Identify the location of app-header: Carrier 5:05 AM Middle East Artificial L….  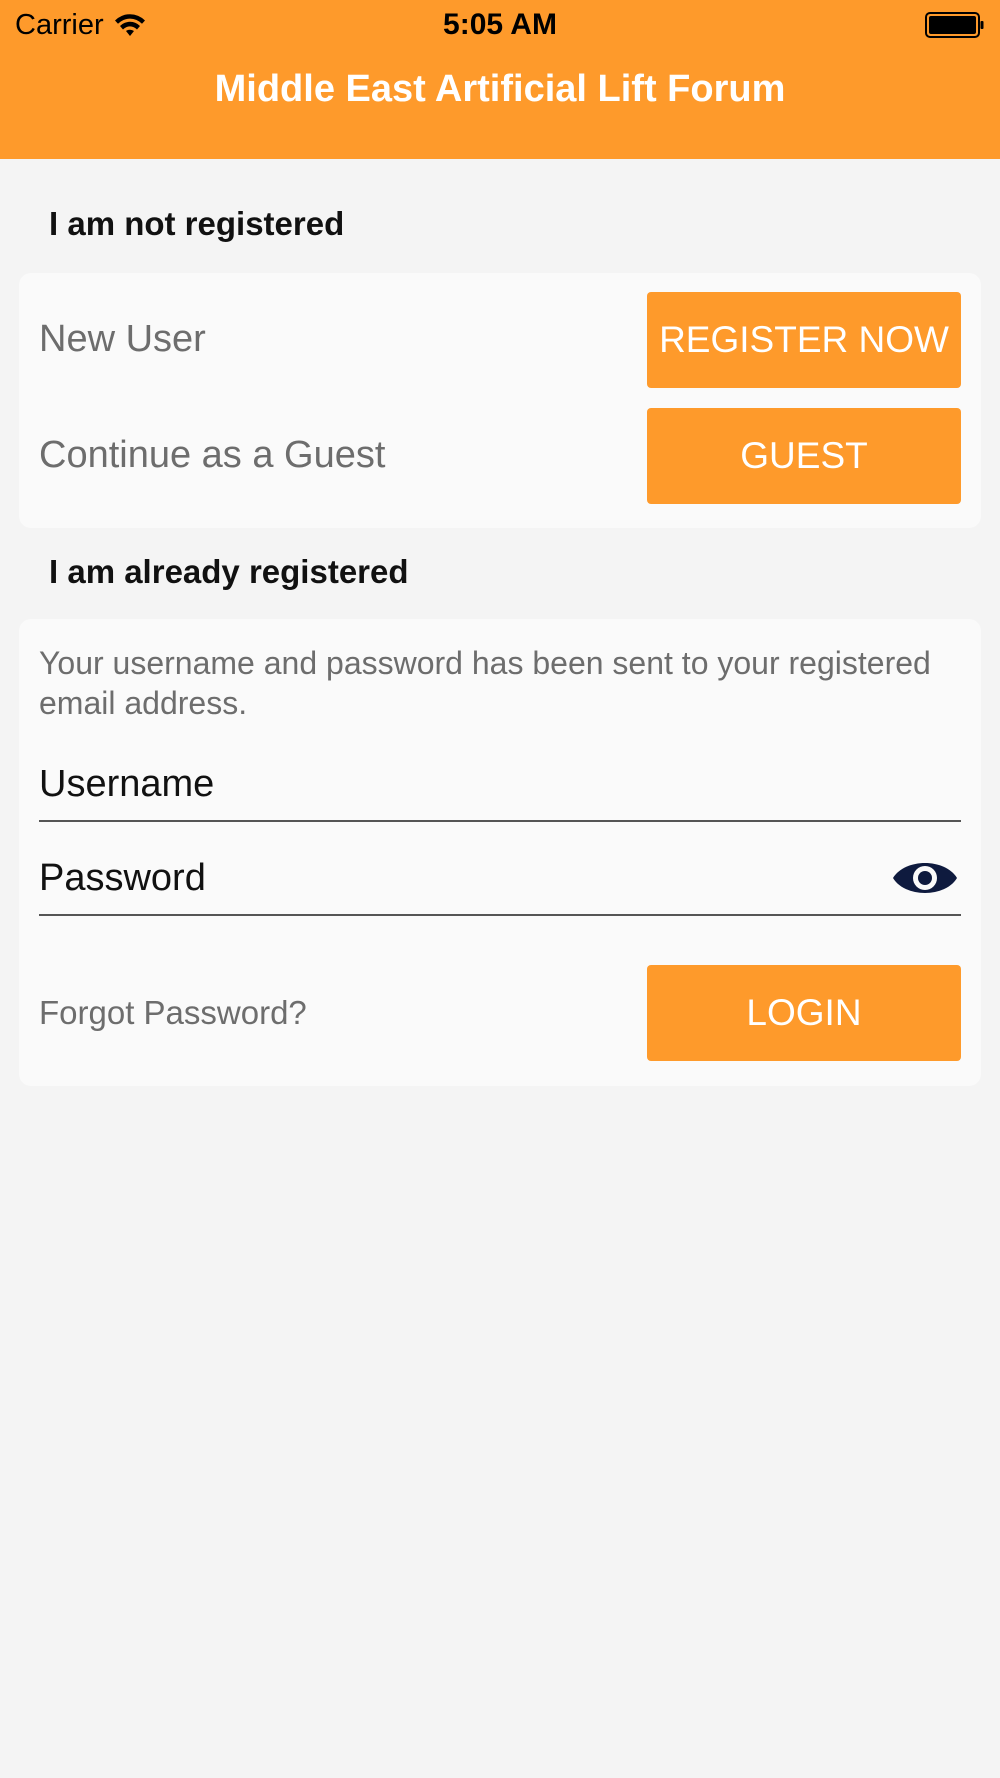
(500, 79).